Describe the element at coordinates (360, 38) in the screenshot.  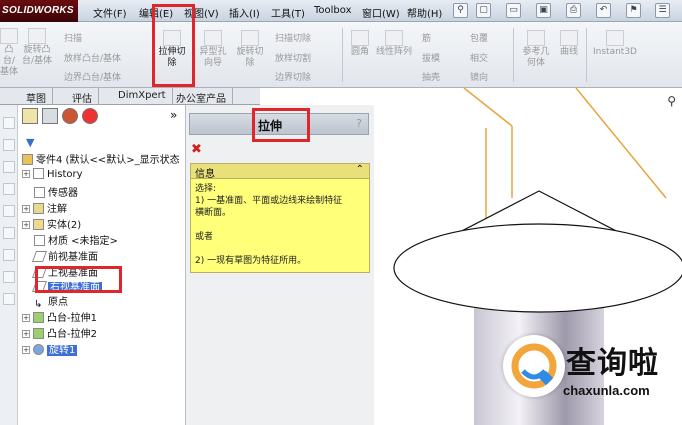
I see `fillet-icon` at that location.